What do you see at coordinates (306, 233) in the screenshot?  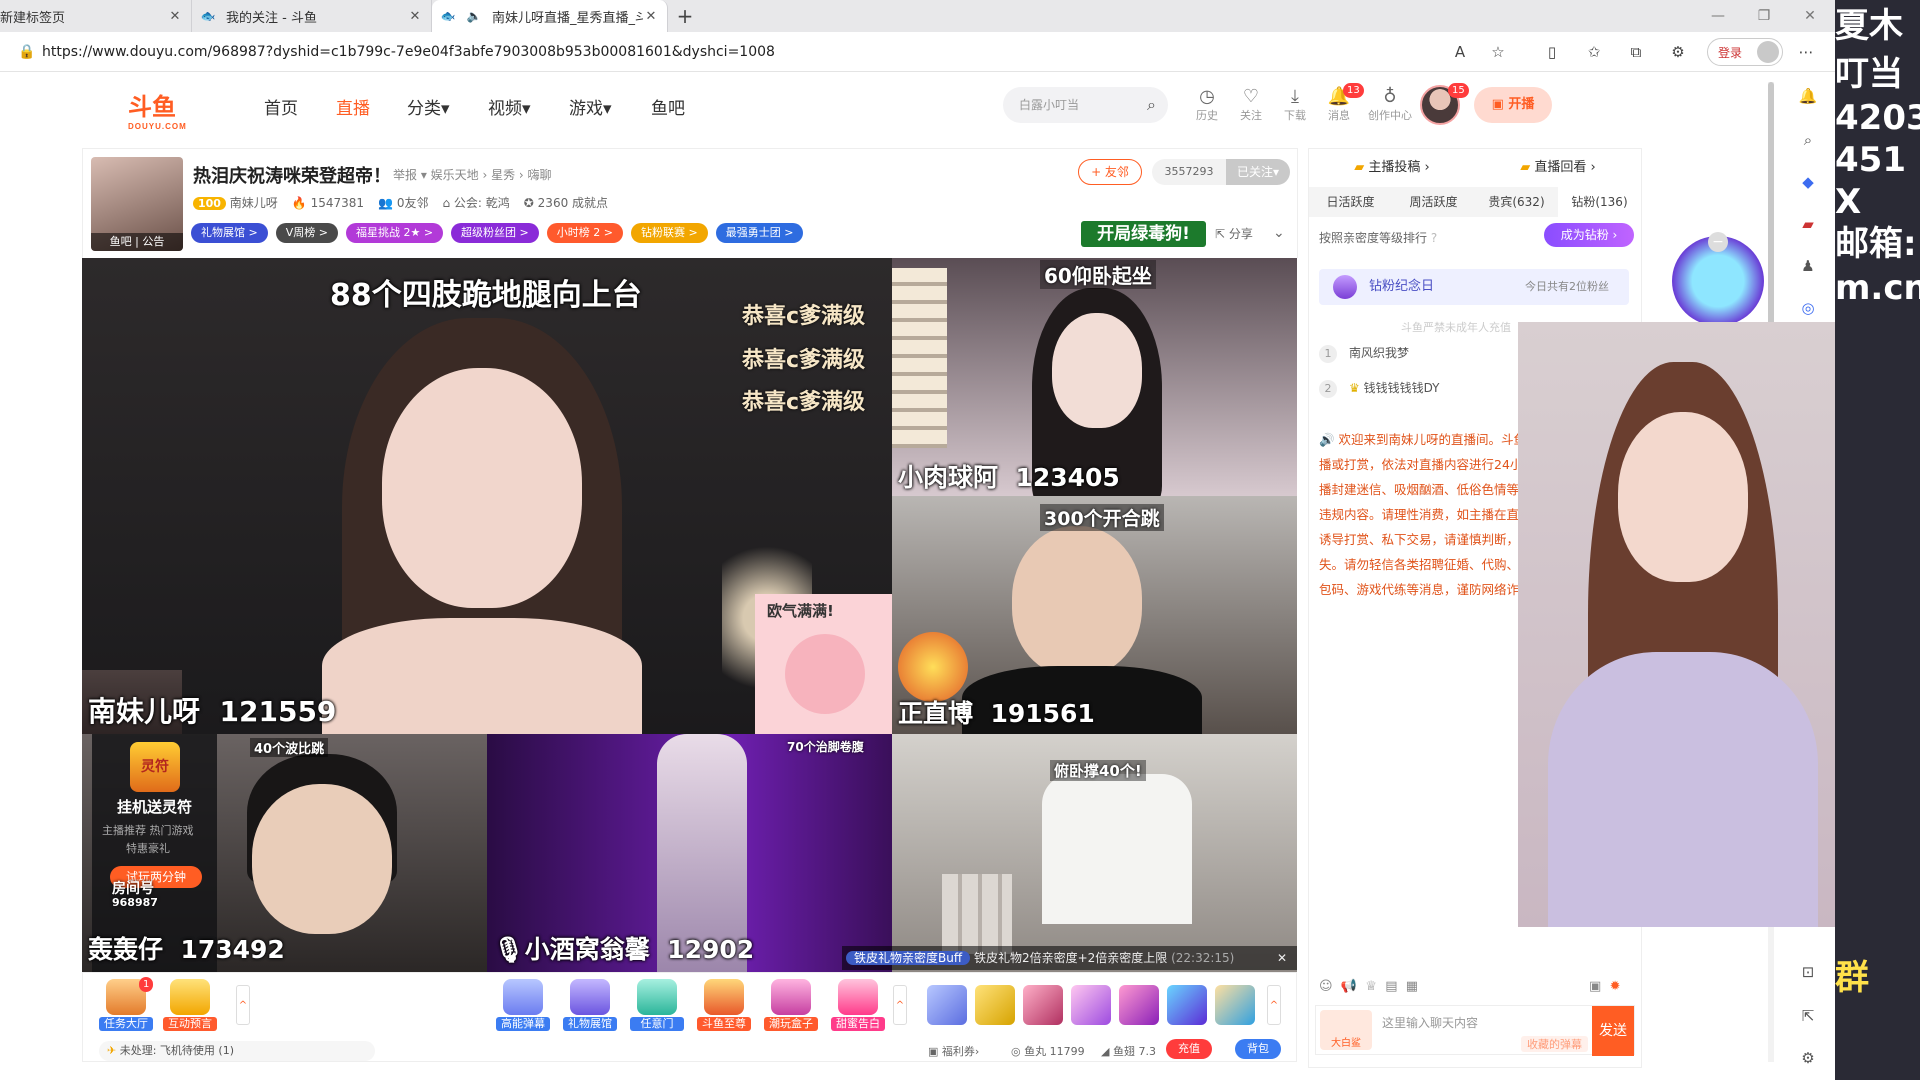 I see `tag-v-weekly: V周榜 >` at bounding box center [306, 233].